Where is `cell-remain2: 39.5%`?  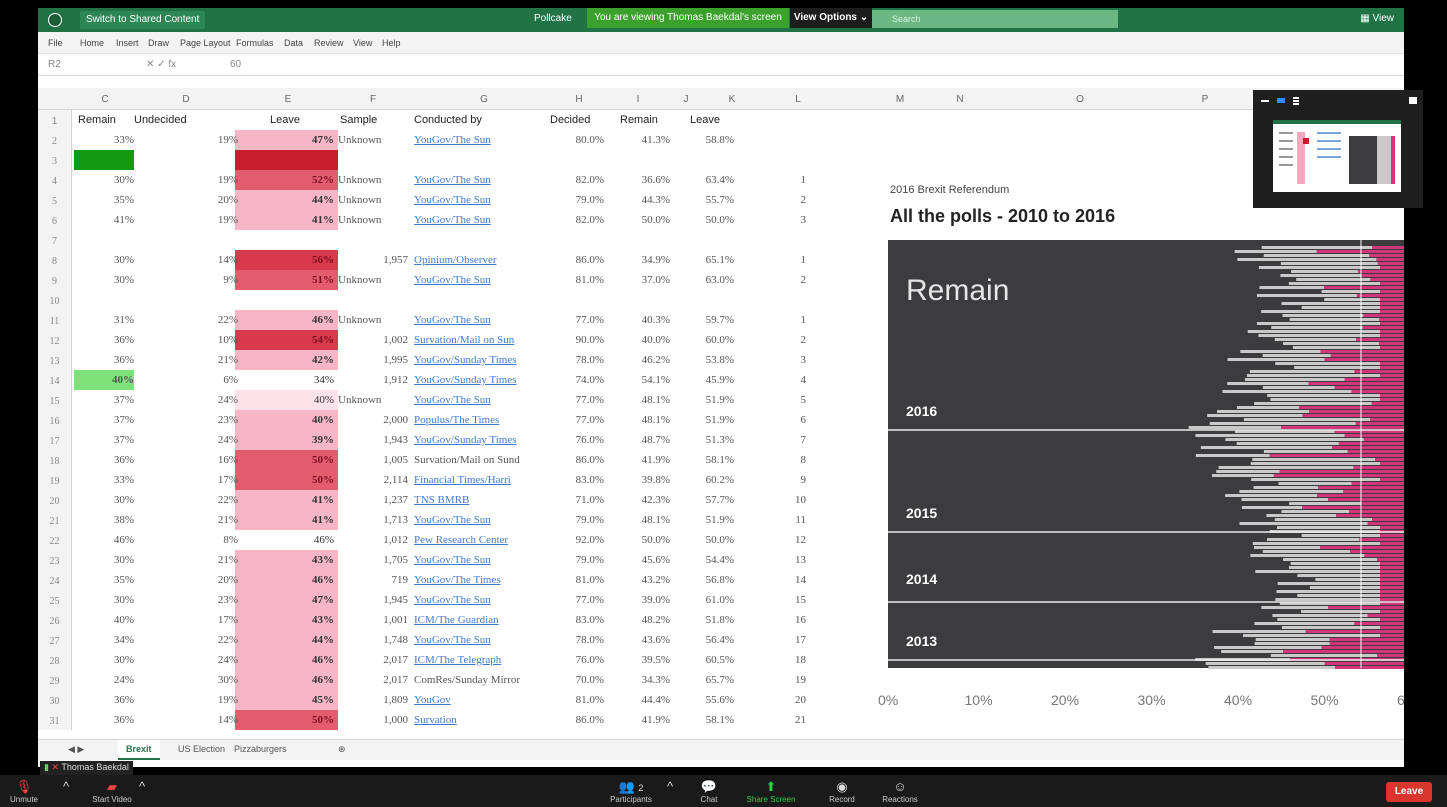
cell-remain2: 39.5% is located at coordinates (644, 660).